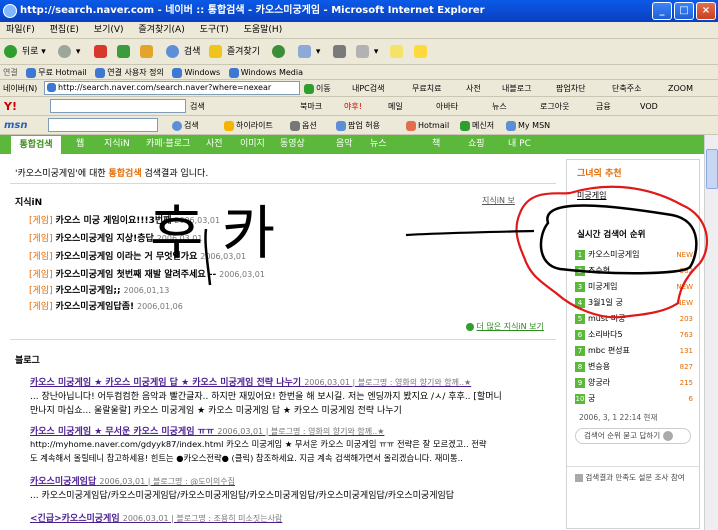 This screenshot has width=718, height=530. What do you see at coordinates (309, 52) in the screenshot?
I see `mail-button: ▾` at bounding box center [309, 52].